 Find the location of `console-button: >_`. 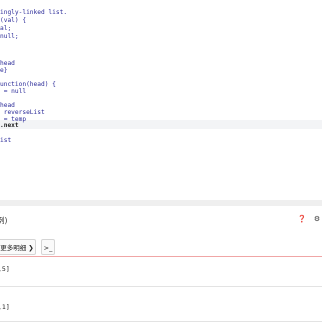

console-button: >_ is located at coordinates (48, 247).